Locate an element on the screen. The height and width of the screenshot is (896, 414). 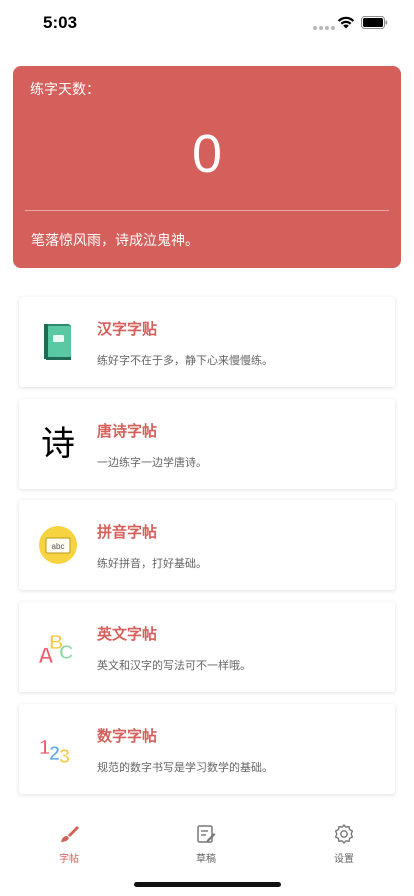
card-title: 汉字字贴 is located at coordinates (127, 329).